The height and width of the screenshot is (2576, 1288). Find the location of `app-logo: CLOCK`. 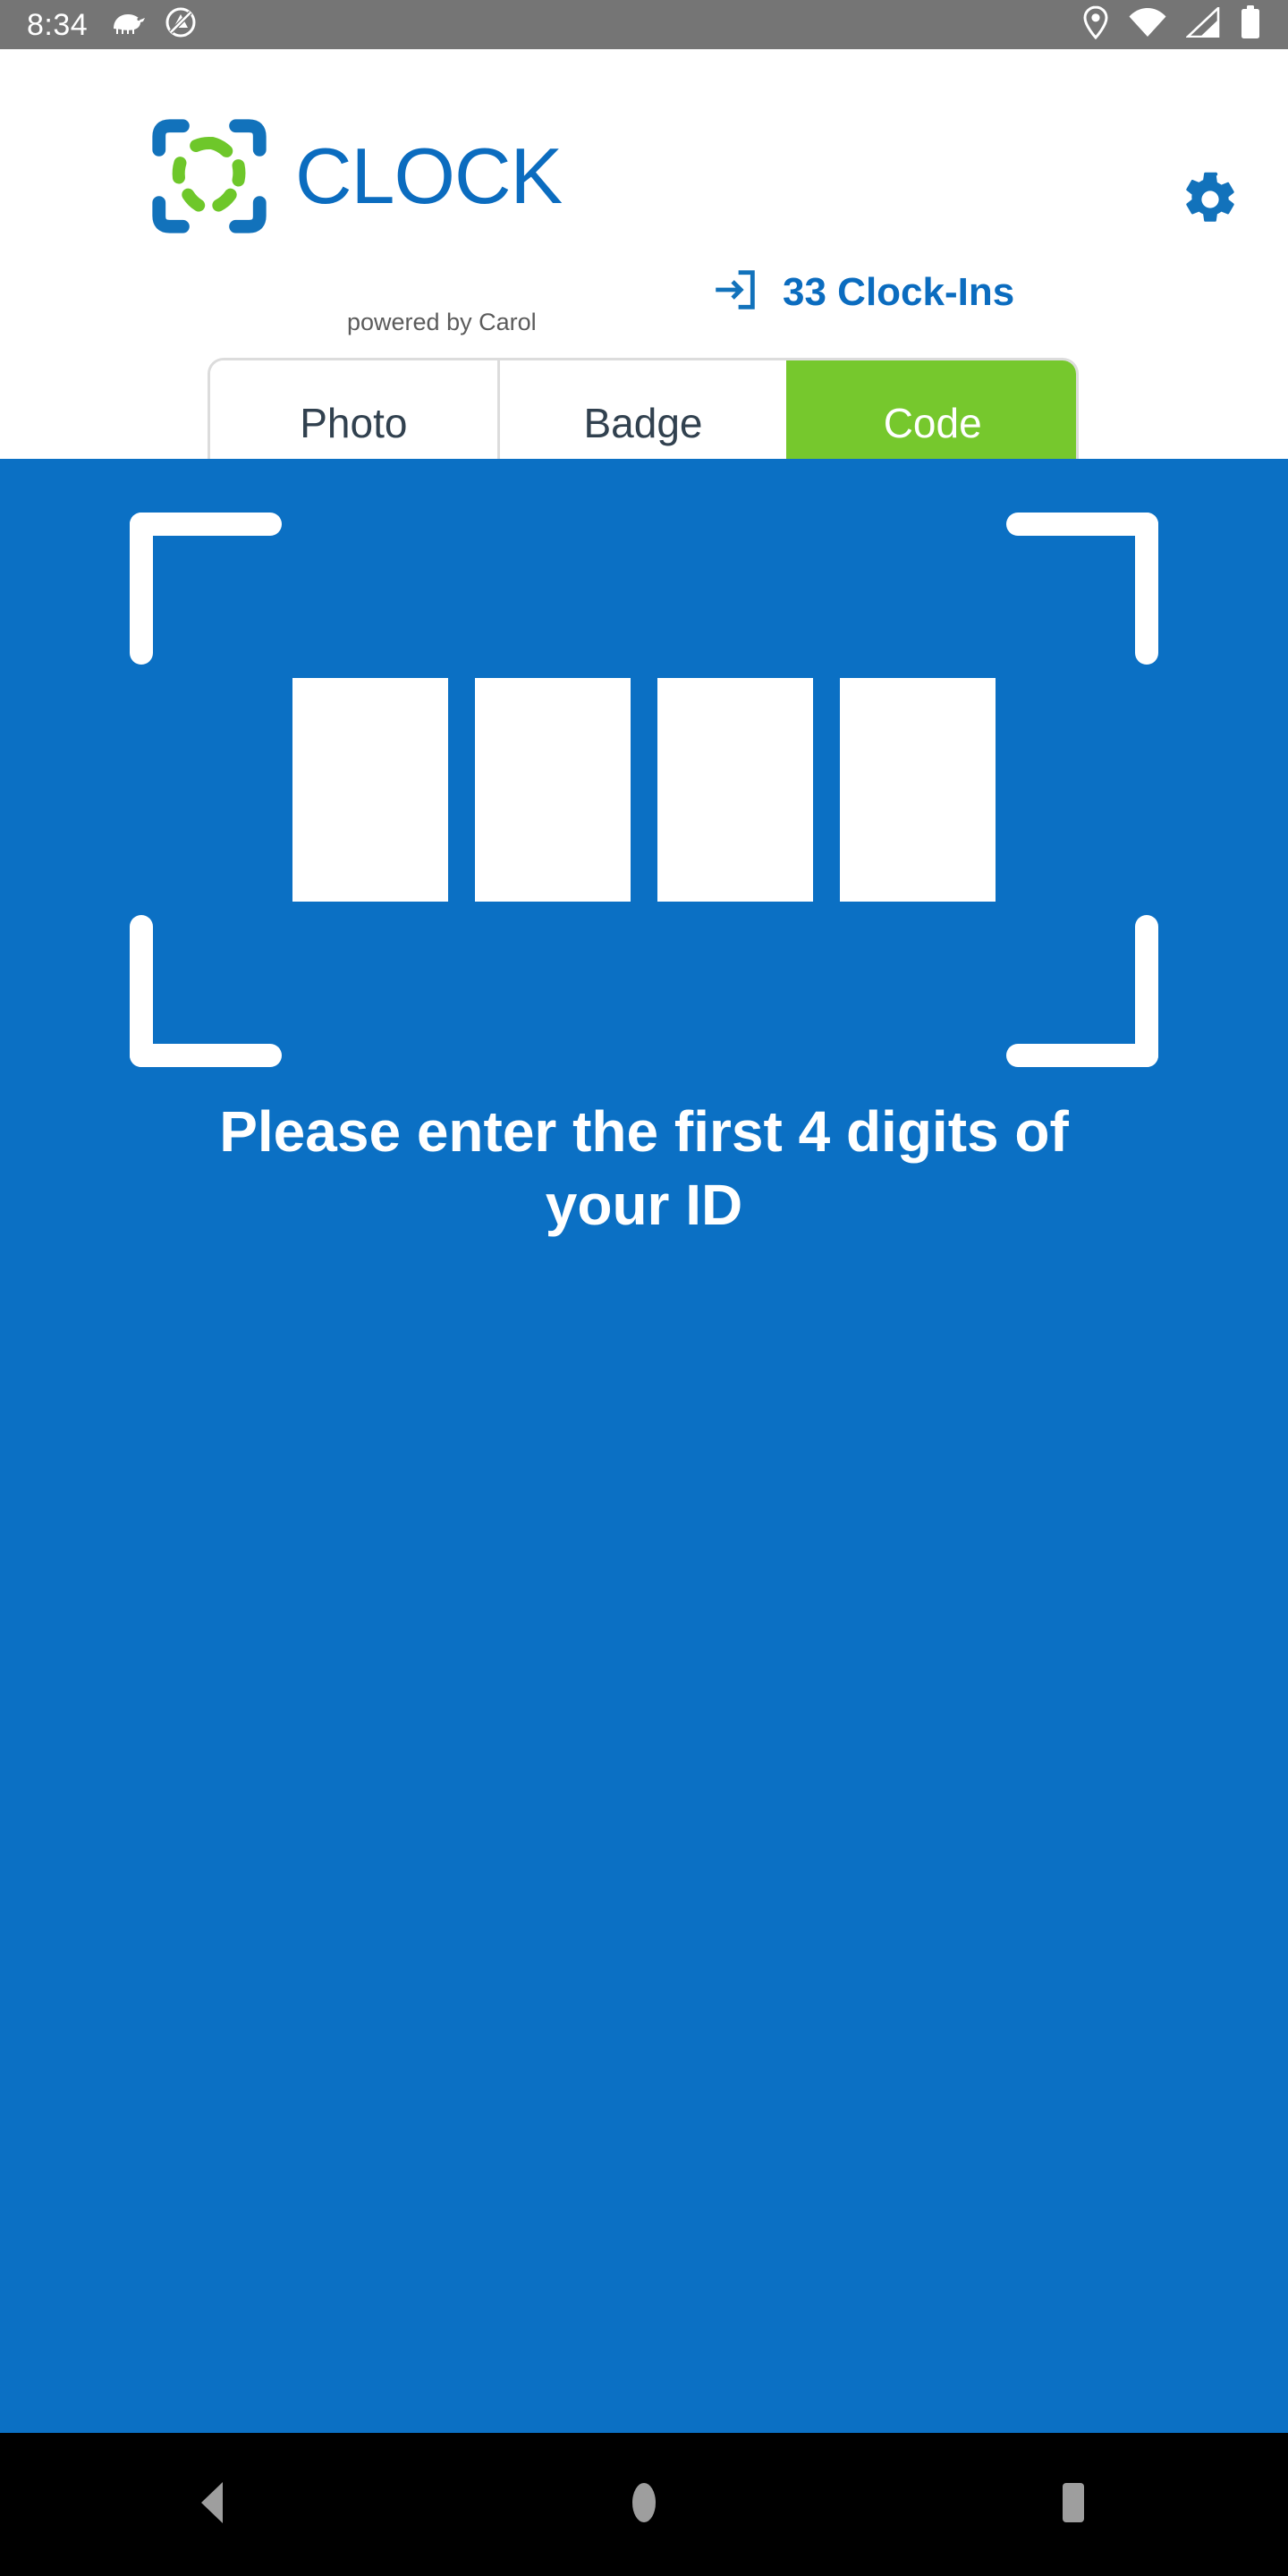

app-logo: CLOCK is located at coordinates (353, 176).